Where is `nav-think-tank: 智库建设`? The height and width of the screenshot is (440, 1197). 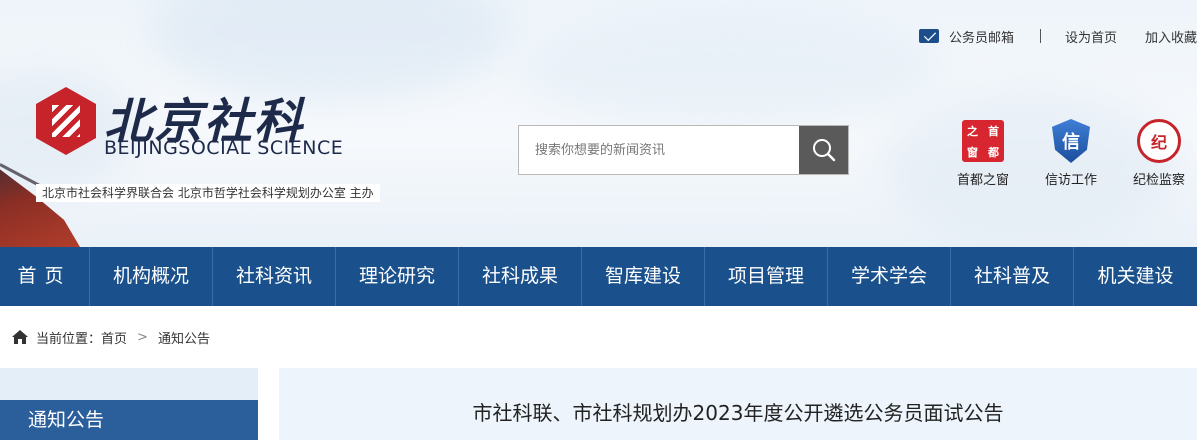
nav-think-tank: 智库建设 is located at coordinates (643, 276).